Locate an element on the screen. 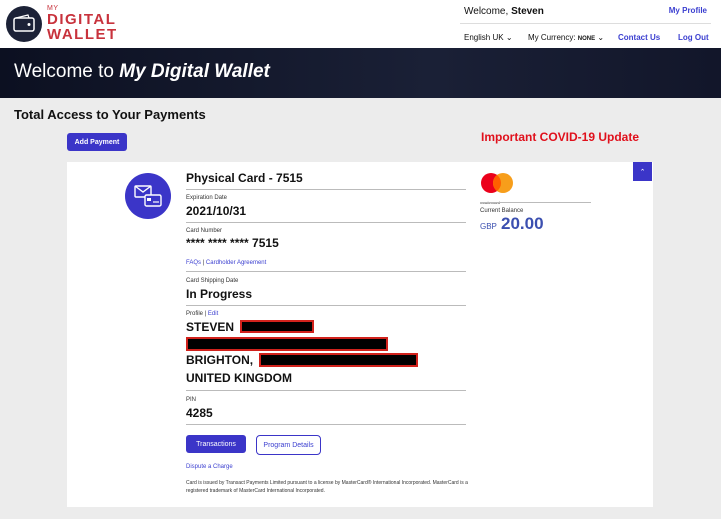  page-title: Total Access to Your Payments is located at coordinates (110, 114).